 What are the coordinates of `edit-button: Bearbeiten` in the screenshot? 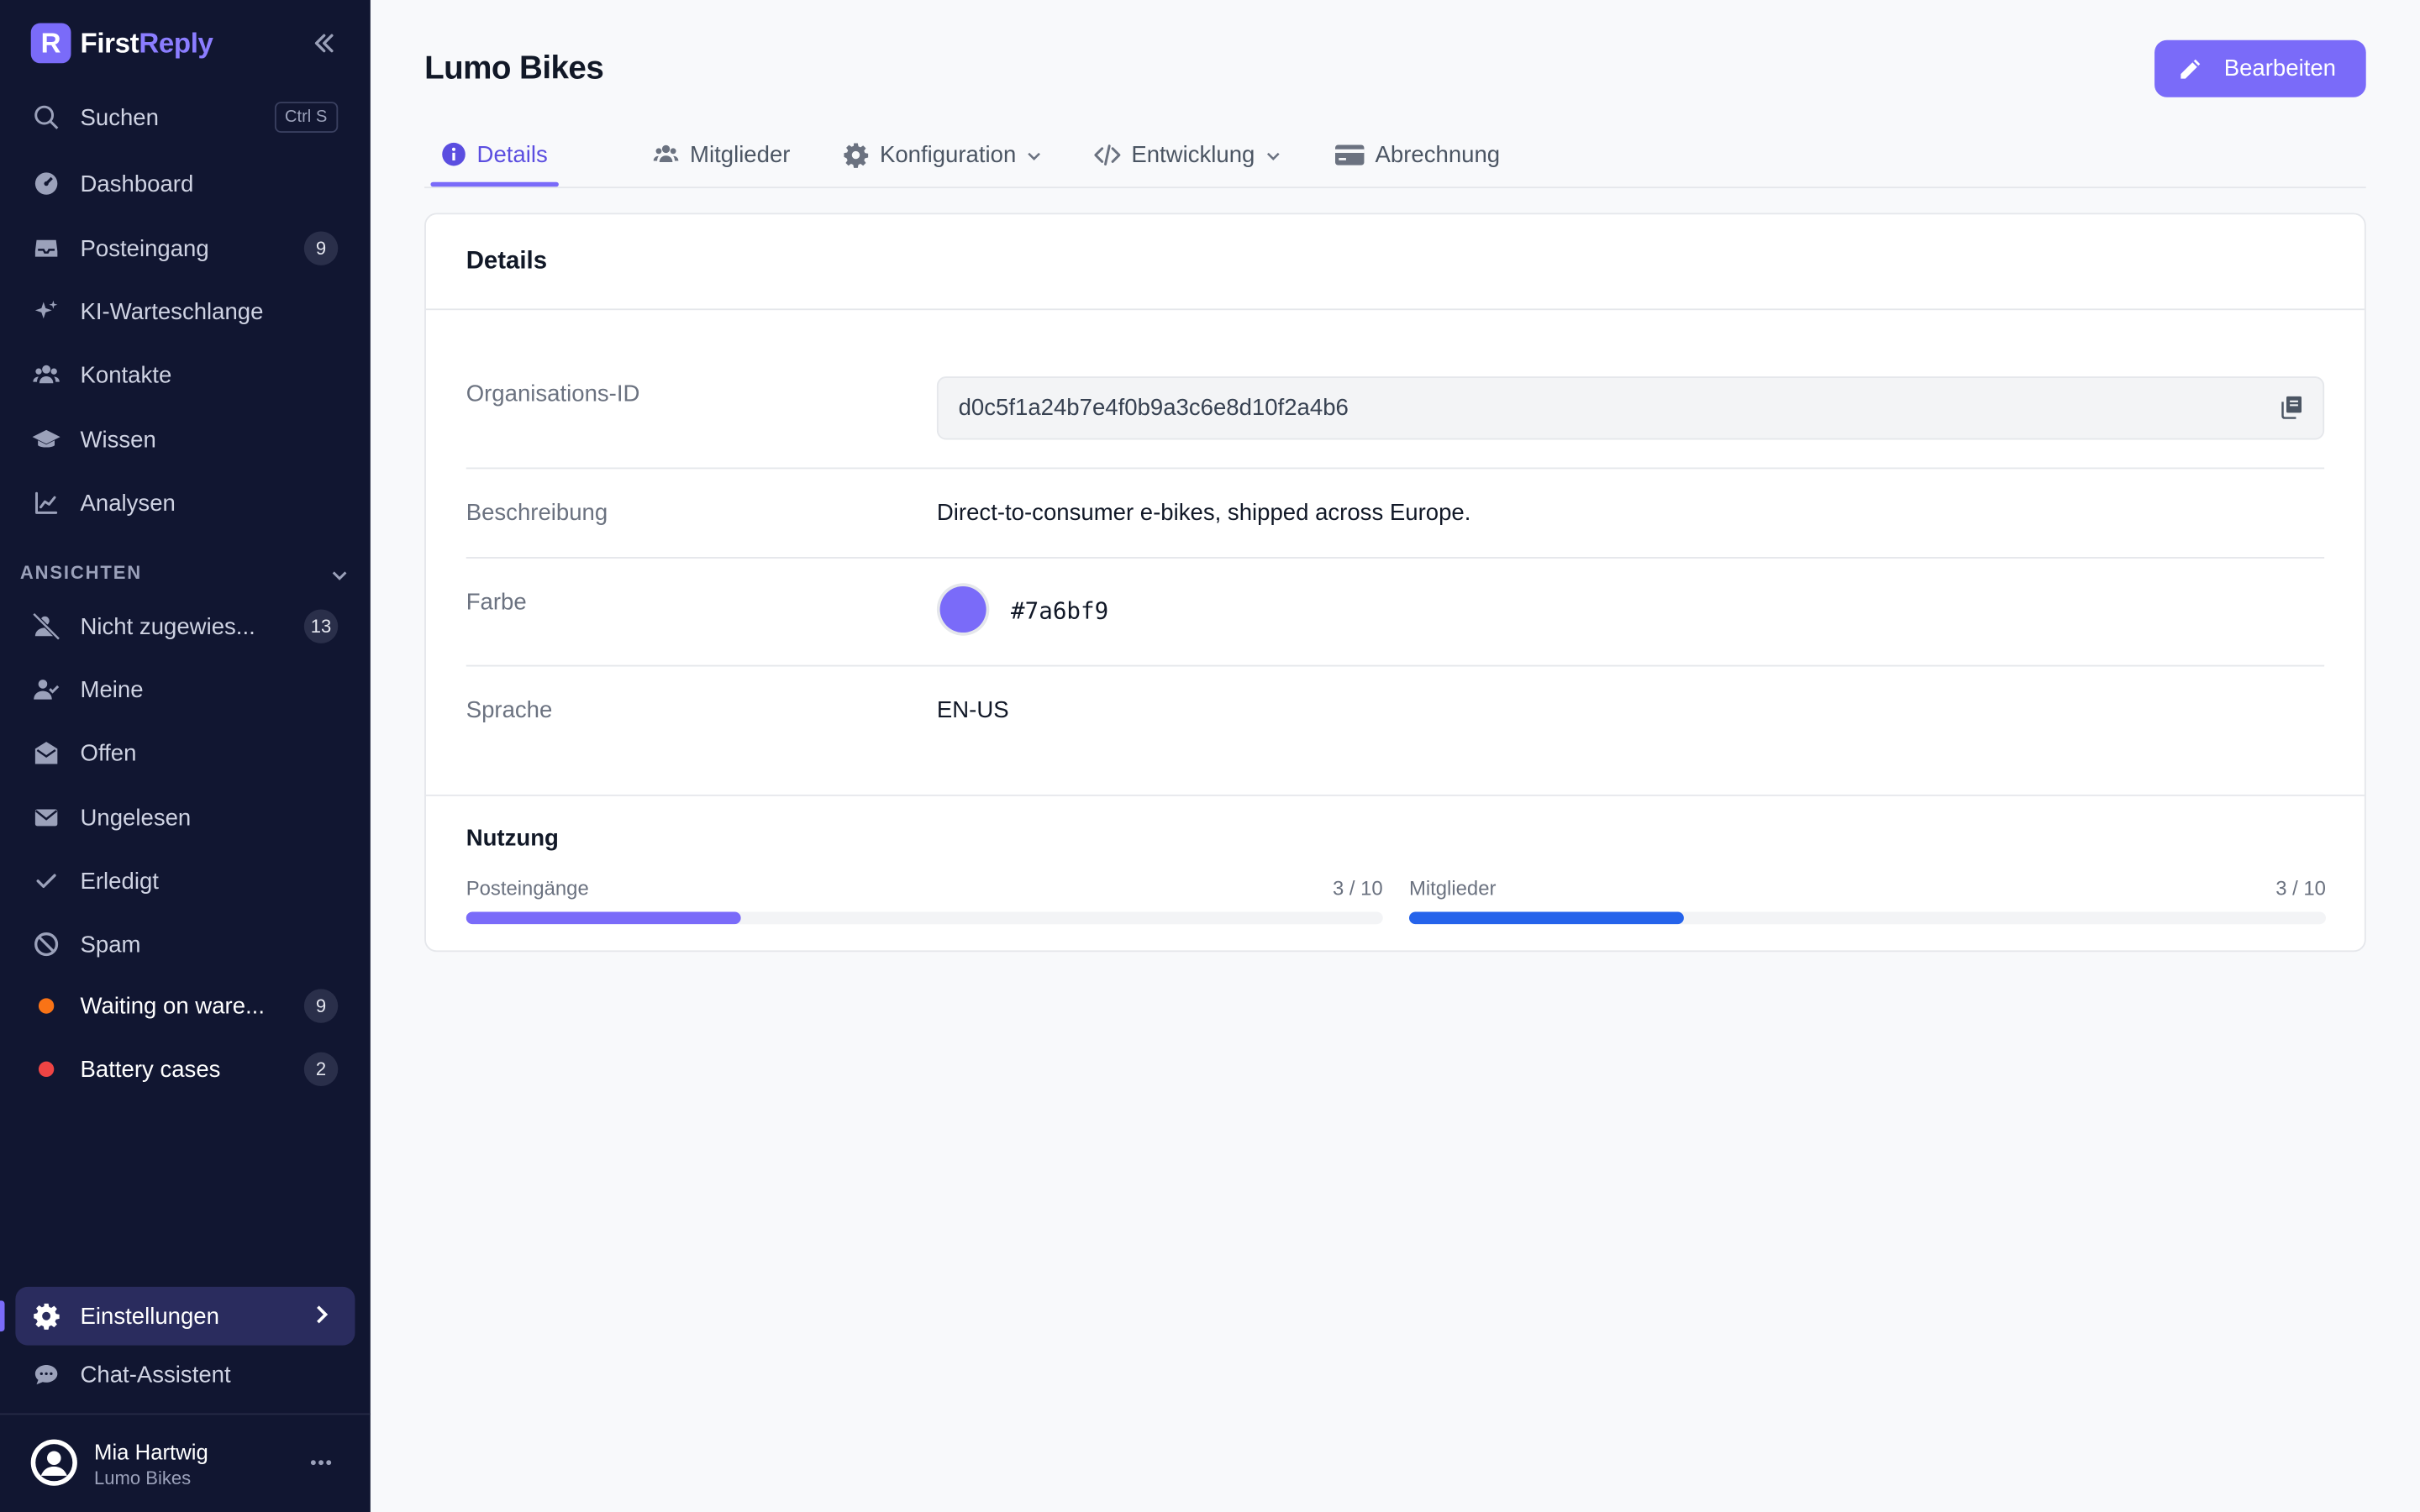 It's located at (2260, 68).